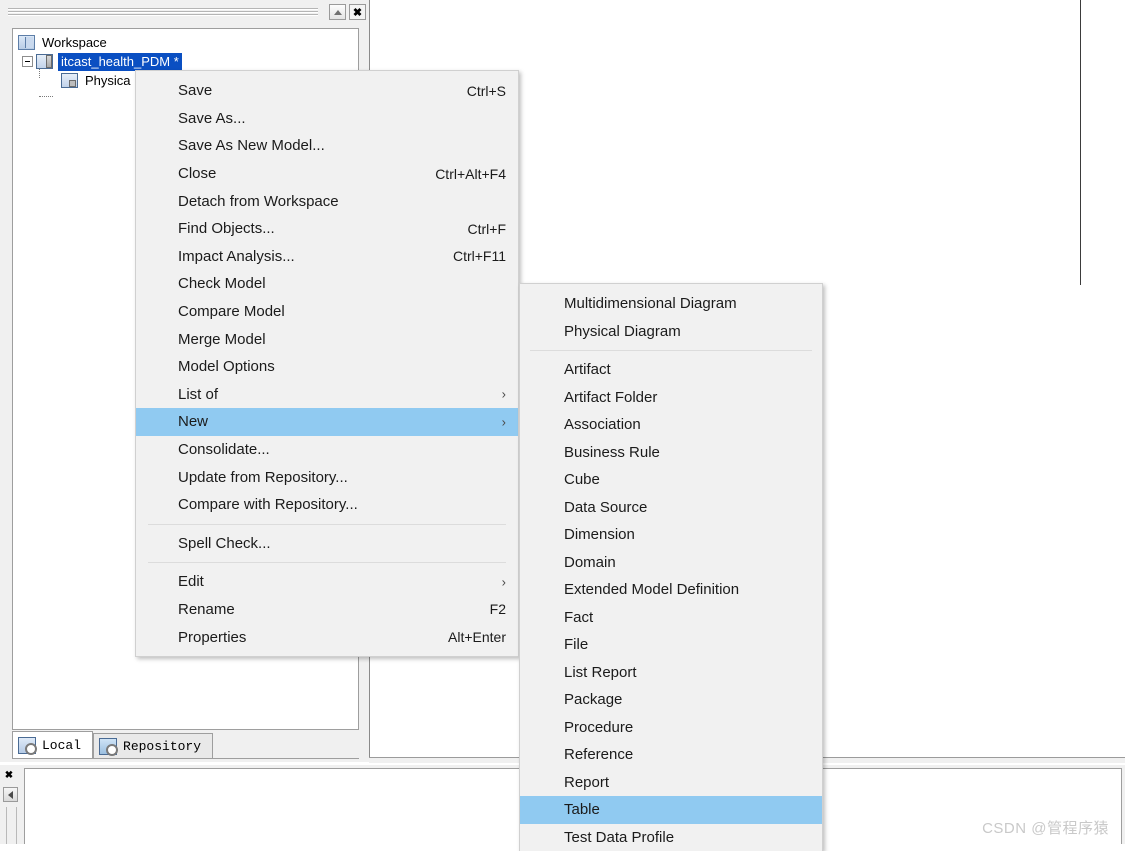 The image size is (1125, 851). Describe the element at coordinates (327, 367) in the screenshot. I see `menu-item-model-options: Model Options` at that location.